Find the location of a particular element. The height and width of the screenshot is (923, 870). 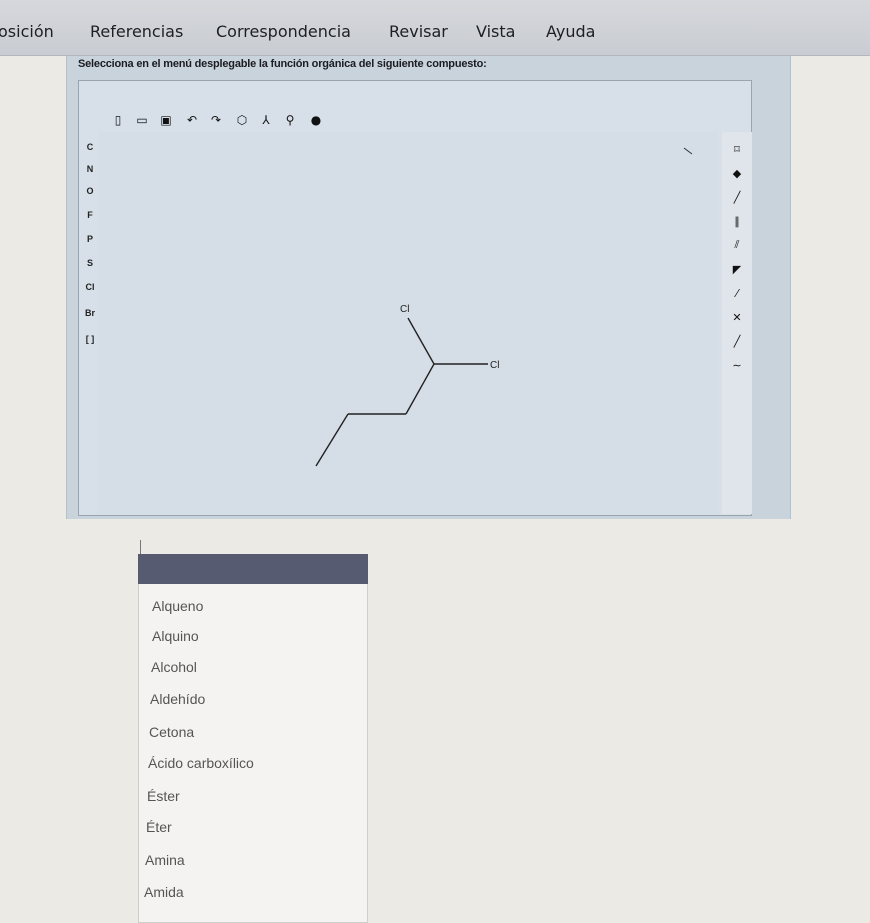

atom-label-cl-right: Cl is located at coordinates (494, 365).